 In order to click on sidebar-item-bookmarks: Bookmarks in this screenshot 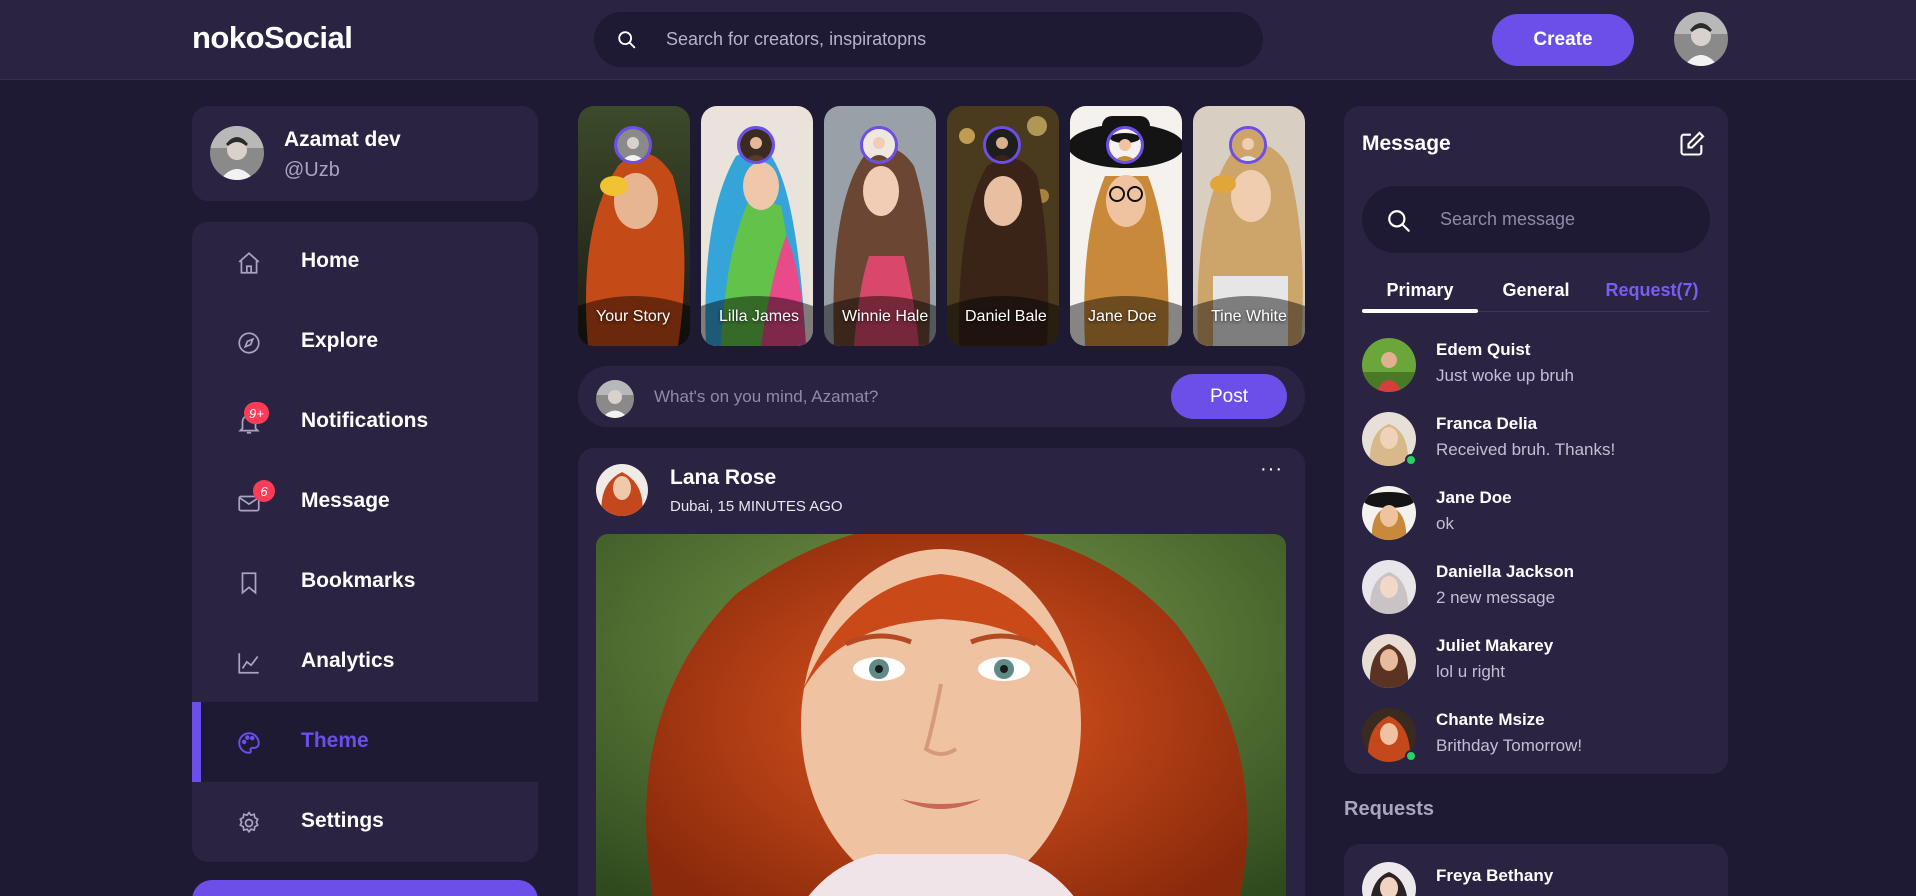, I will do `click(365, 582)`.